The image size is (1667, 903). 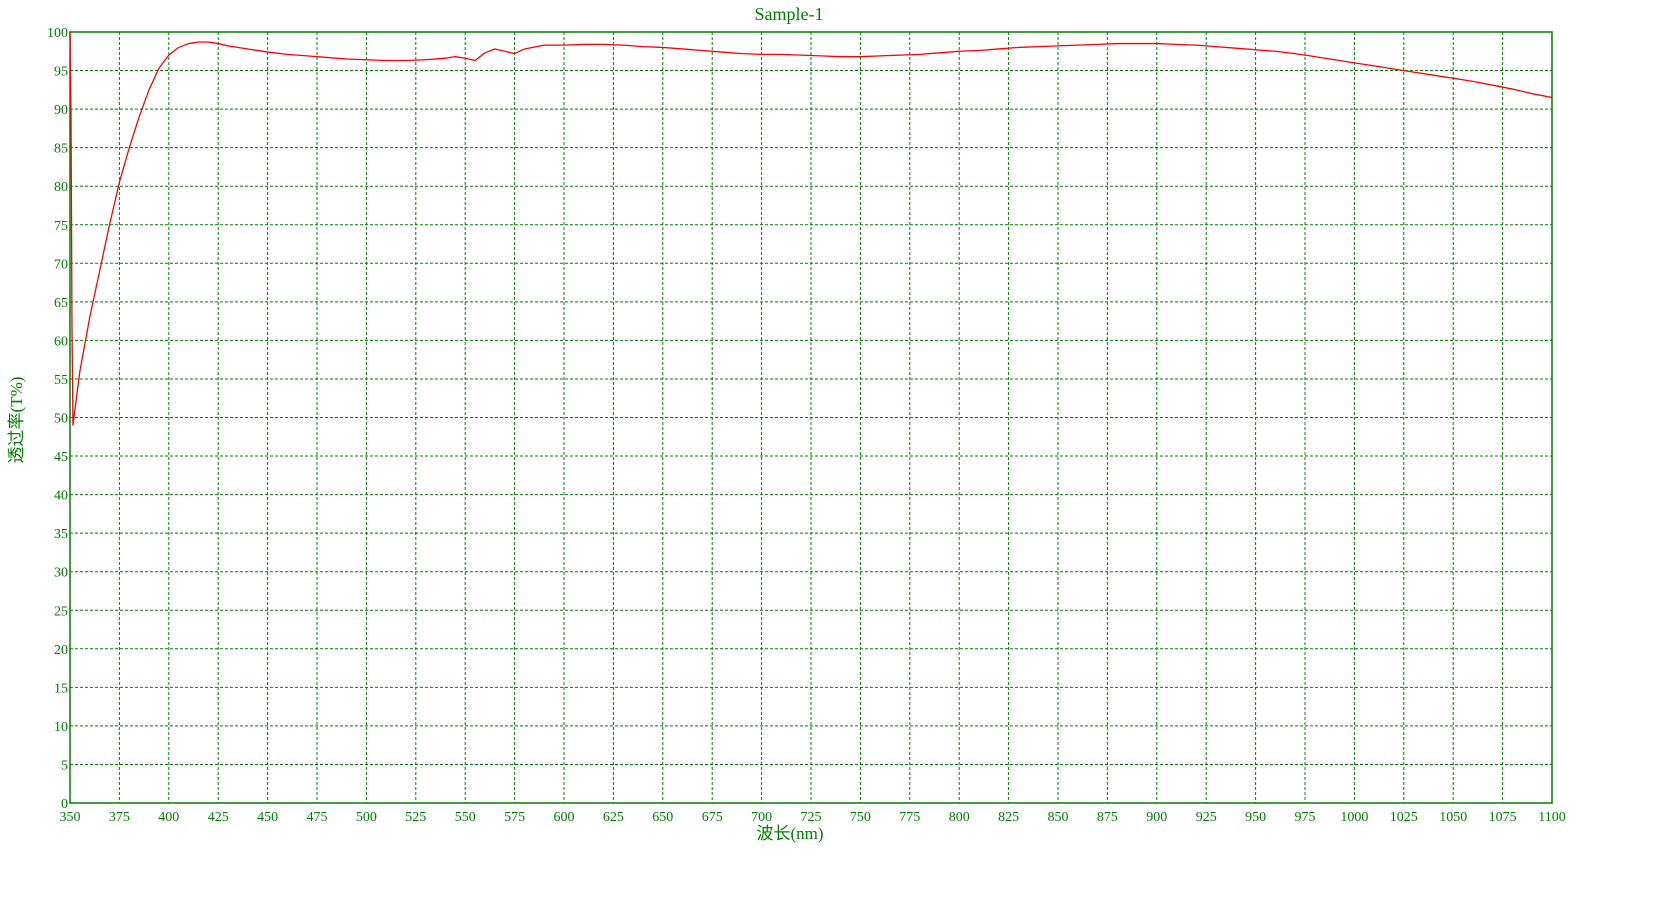 What do you see at coordinates (61, 110) in the screenshot?
I see `y-tick-label: 90` at bounding box center [61, 110].